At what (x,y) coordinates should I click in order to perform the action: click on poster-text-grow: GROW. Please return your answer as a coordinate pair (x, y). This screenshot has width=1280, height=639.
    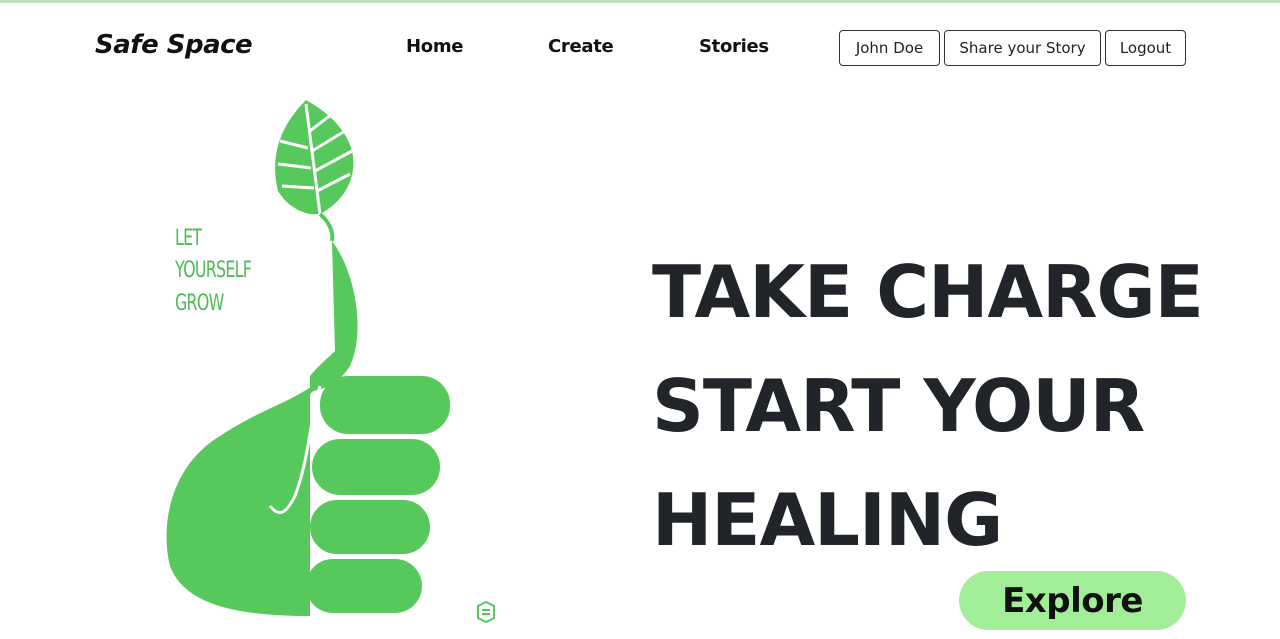
    Looking at the image, I should click on (199, 303).